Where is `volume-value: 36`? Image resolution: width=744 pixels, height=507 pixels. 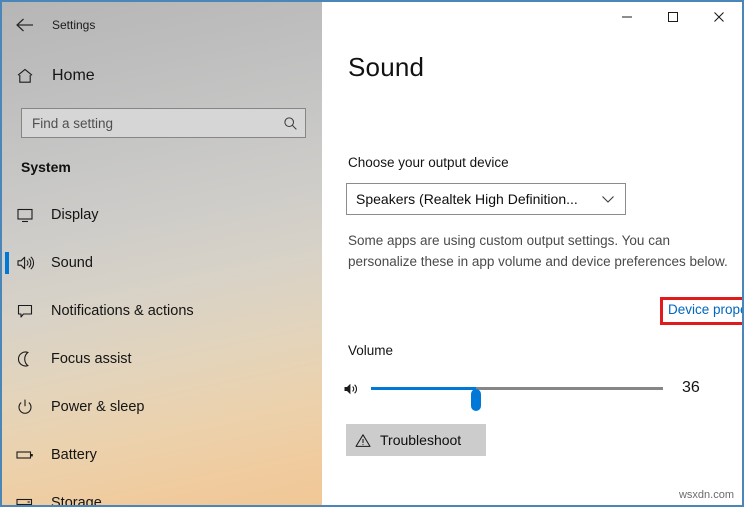
volume-value: 36 is located at coordinates (691, 387).